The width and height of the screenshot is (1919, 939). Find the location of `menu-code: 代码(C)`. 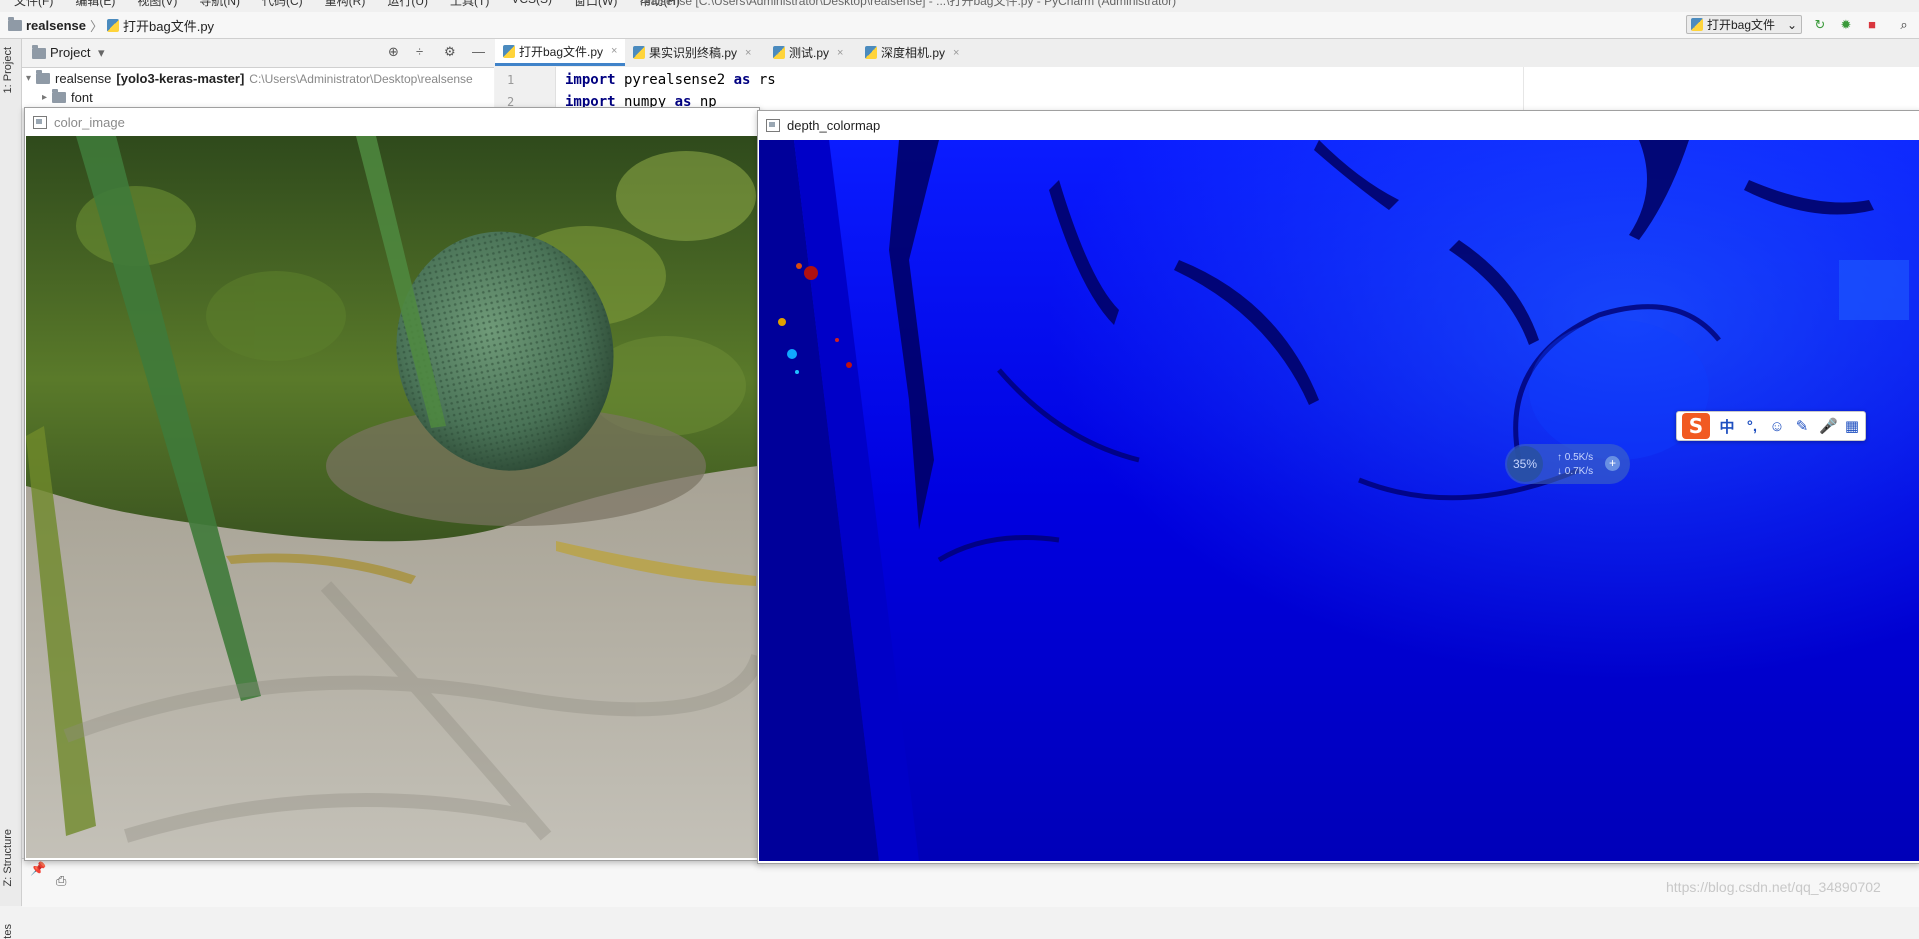

menu-code: 代码(C) is located at coordinates (282, 4).